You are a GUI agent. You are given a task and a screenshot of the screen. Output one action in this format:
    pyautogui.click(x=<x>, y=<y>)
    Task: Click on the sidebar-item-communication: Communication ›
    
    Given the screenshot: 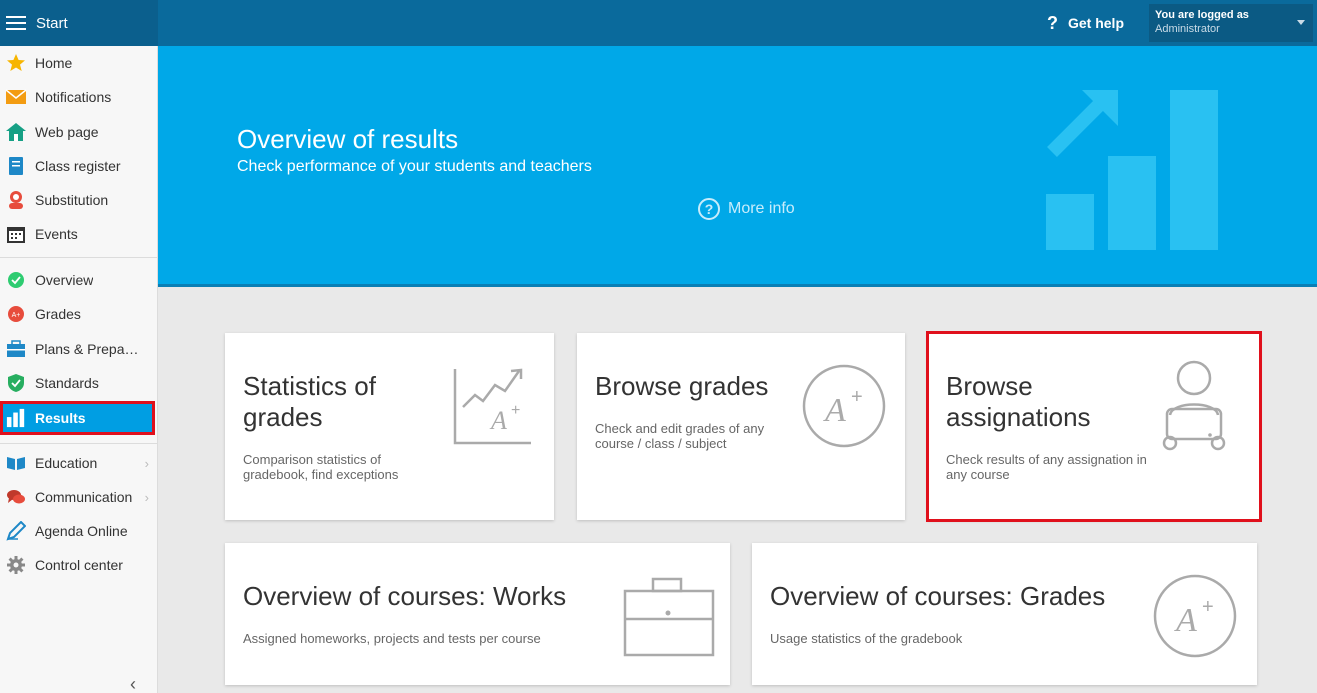 What is the action you would take?
    pyautogui.click(x=78, y=497)
    